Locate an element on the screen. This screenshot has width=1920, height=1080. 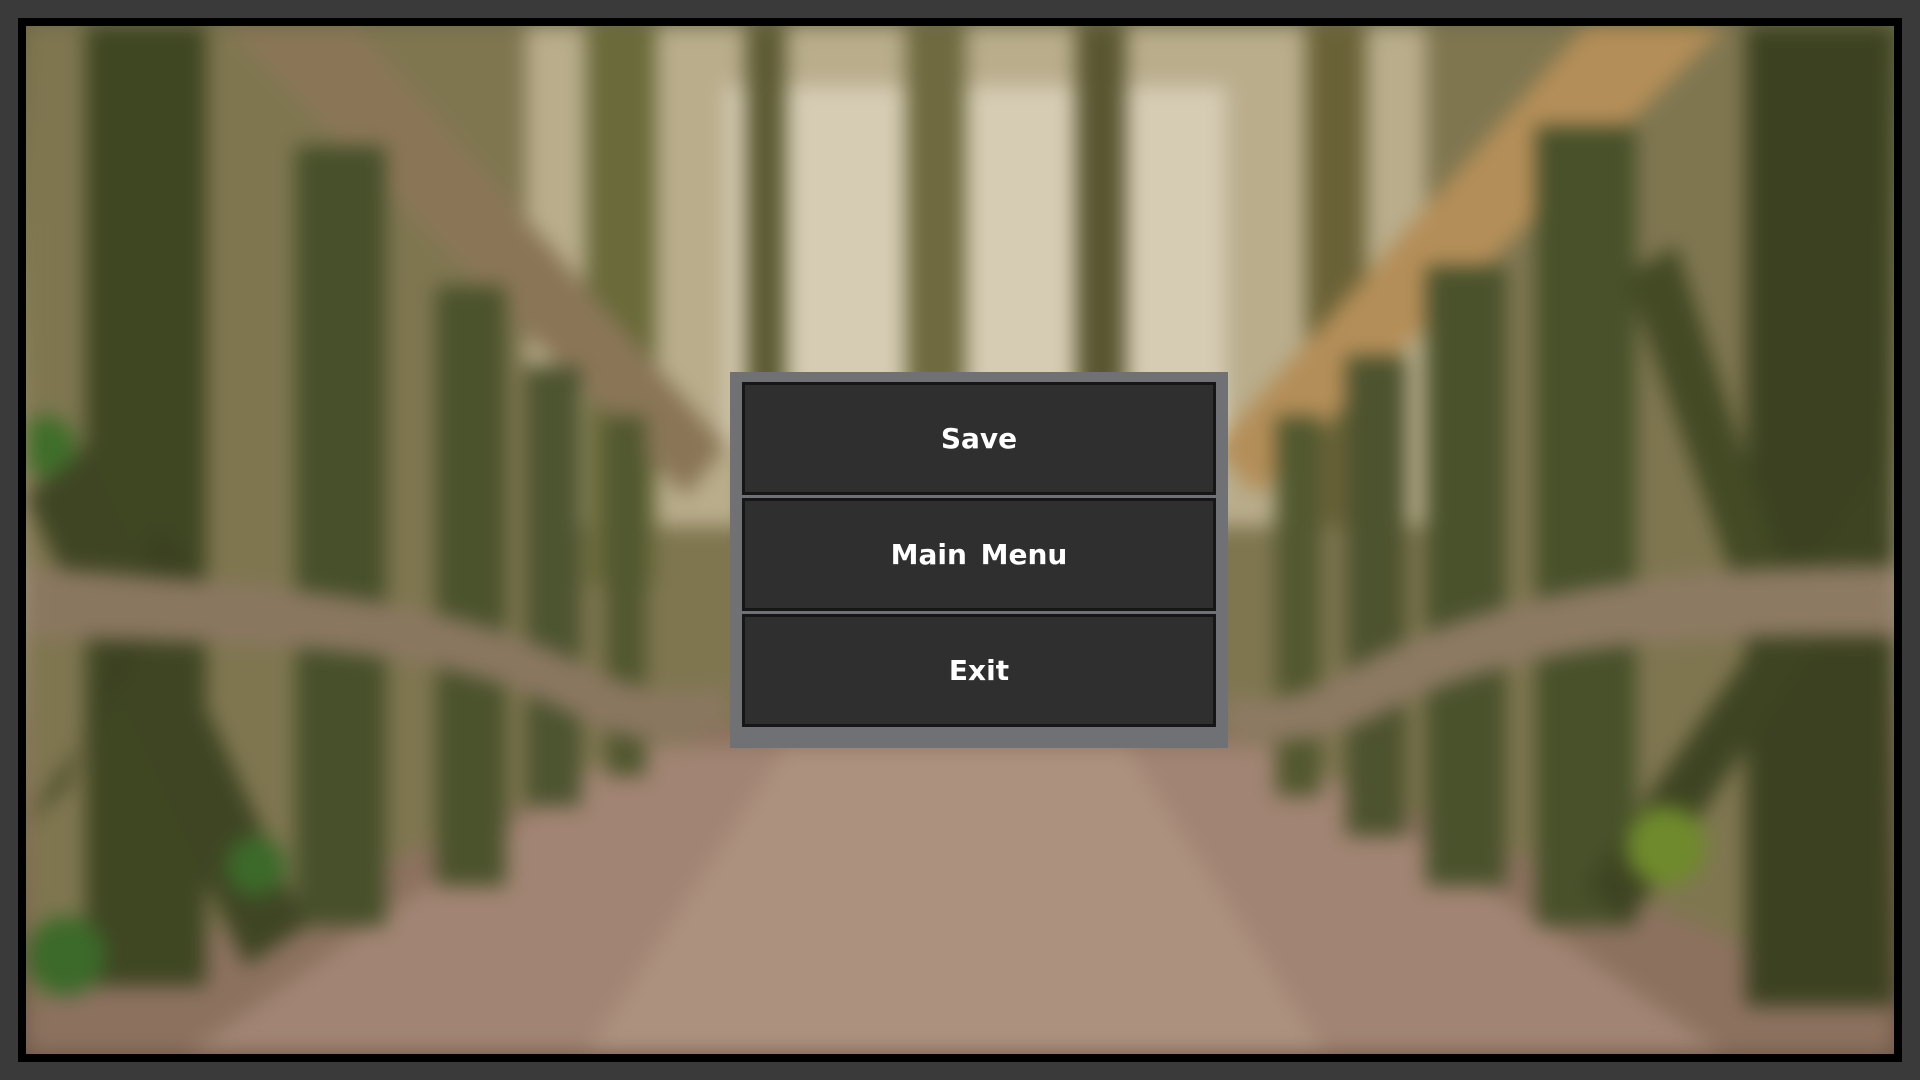
save-button: Save is located at coordinates (979, 438).